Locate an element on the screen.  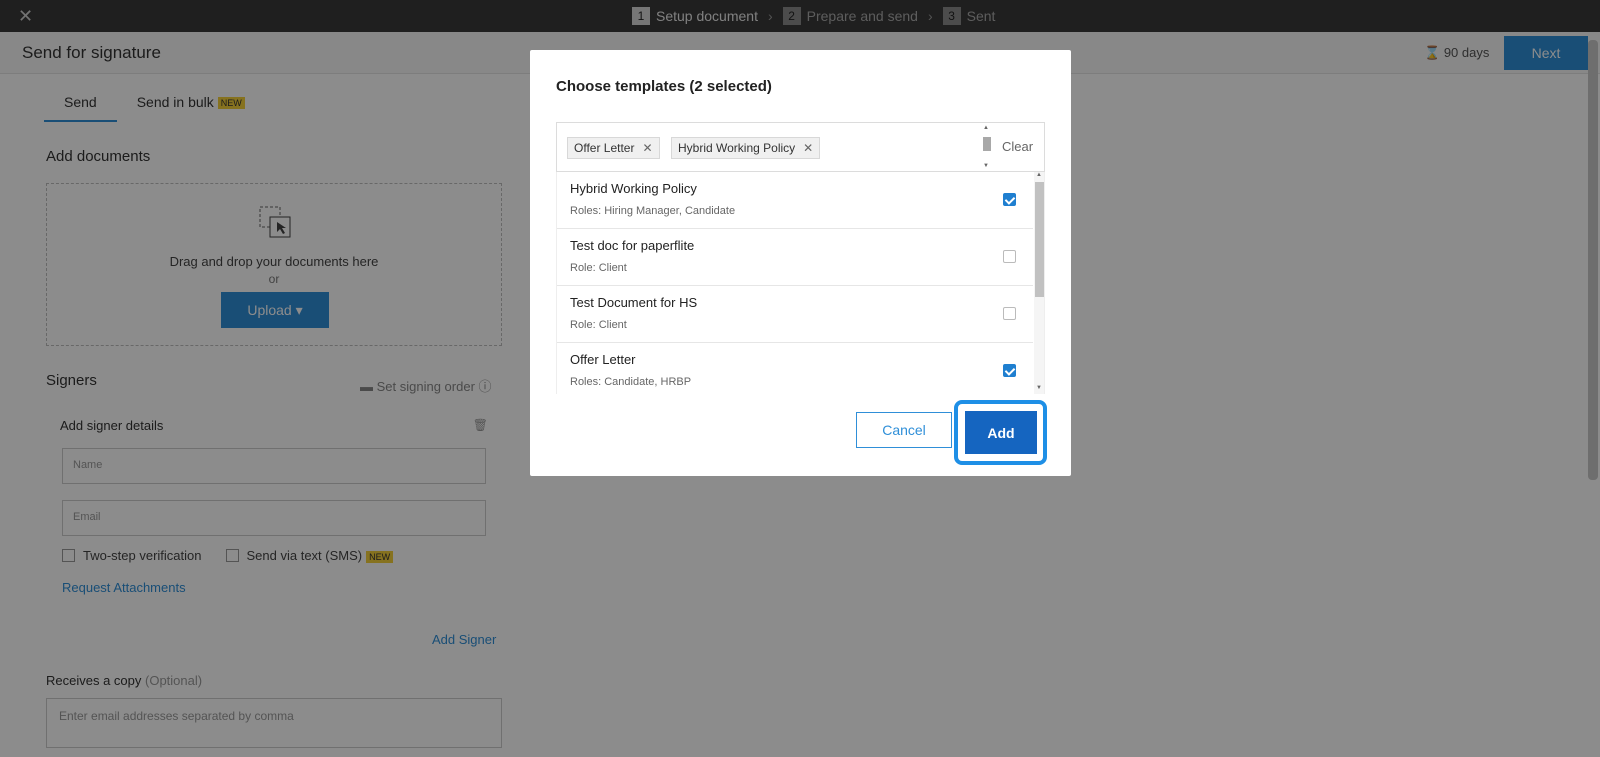
chip-label: Offer Letter is located at coordinates (604, 148).